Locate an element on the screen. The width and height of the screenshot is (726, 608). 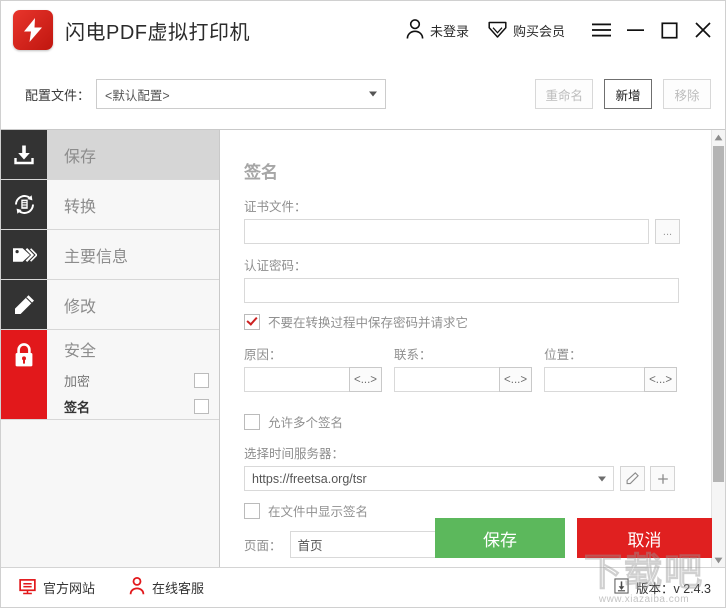
sidebar-item-label: 主要信息 is located at coordinates (96, 257).